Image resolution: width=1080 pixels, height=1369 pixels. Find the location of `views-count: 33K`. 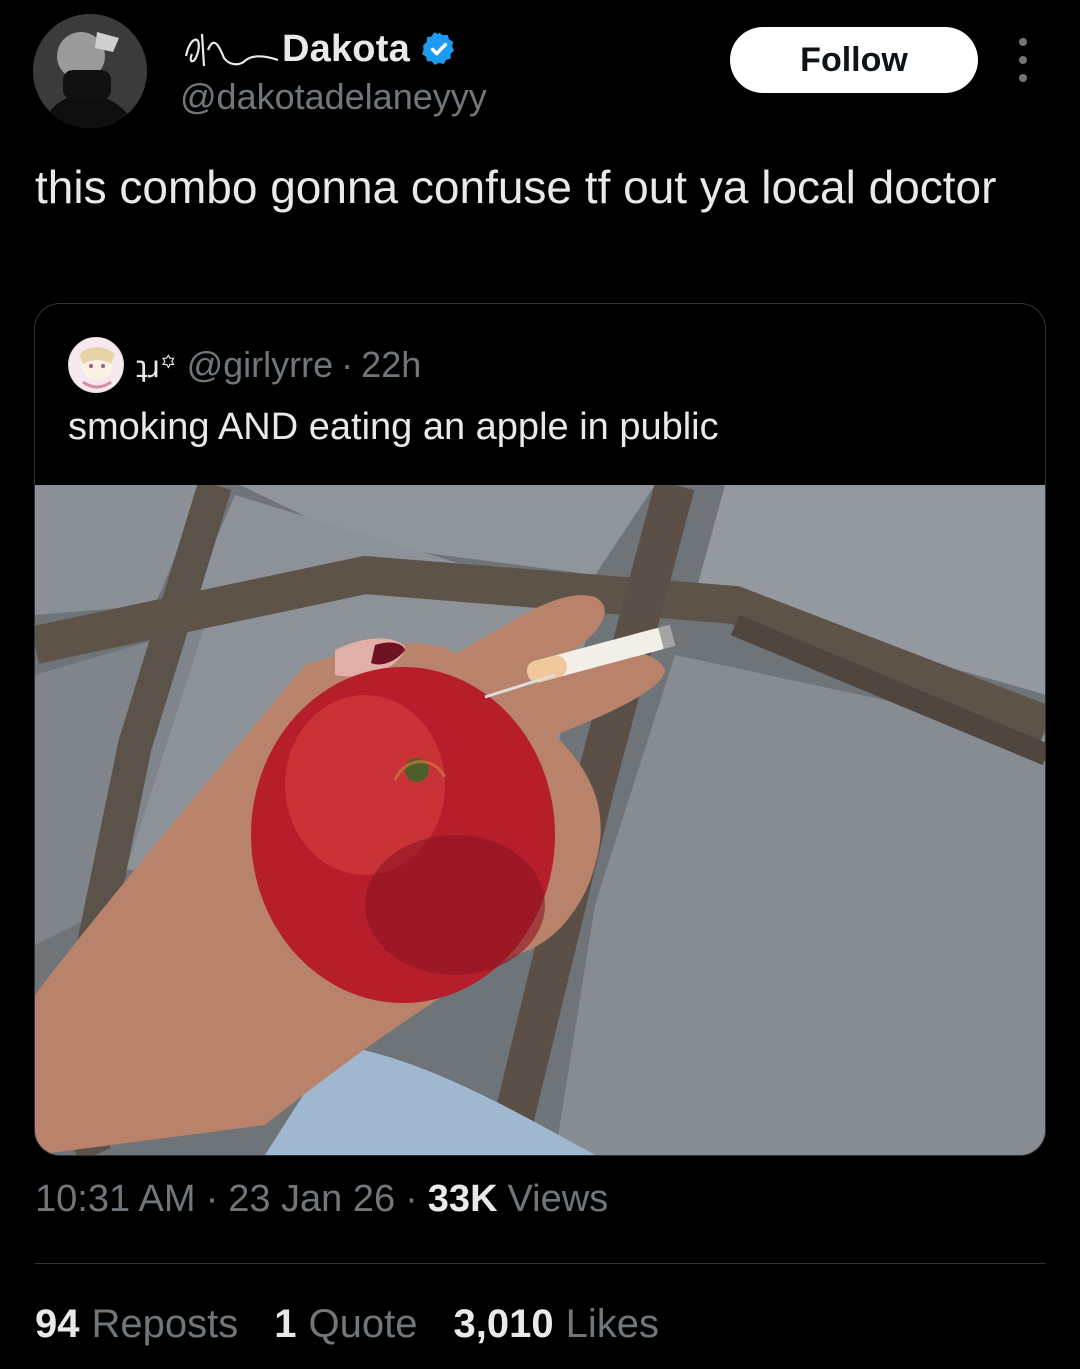

views-count: 33K is located at coordinates (462, 1199).